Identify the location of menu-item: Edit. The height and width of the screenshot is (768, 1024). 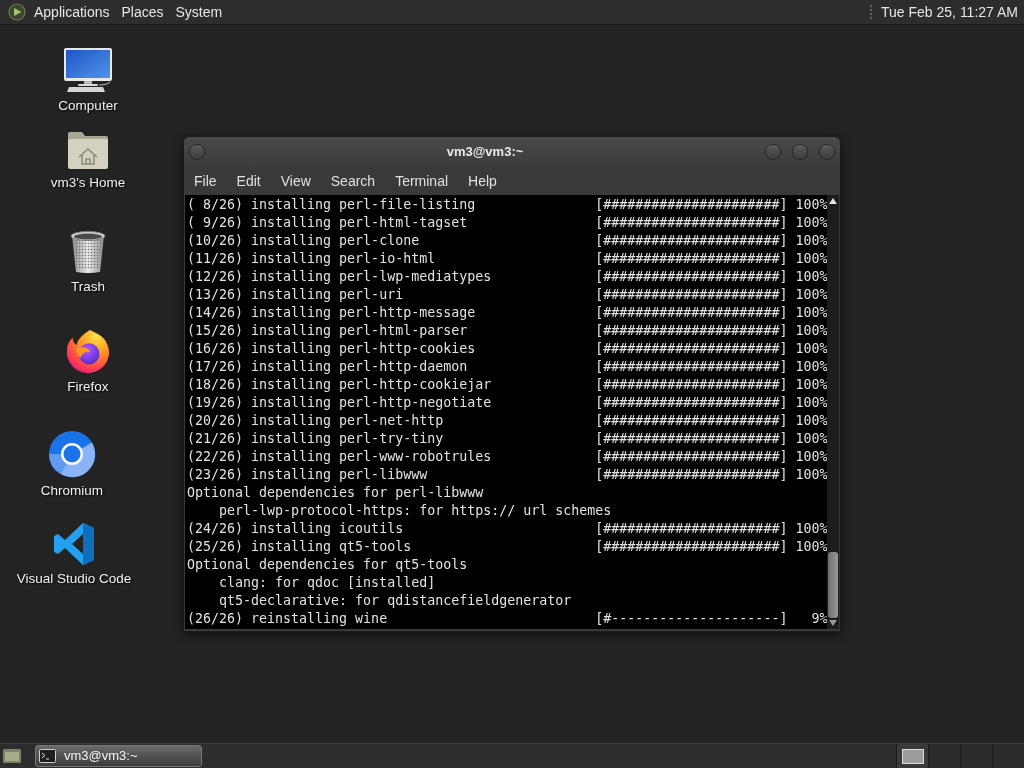
(248, 181).